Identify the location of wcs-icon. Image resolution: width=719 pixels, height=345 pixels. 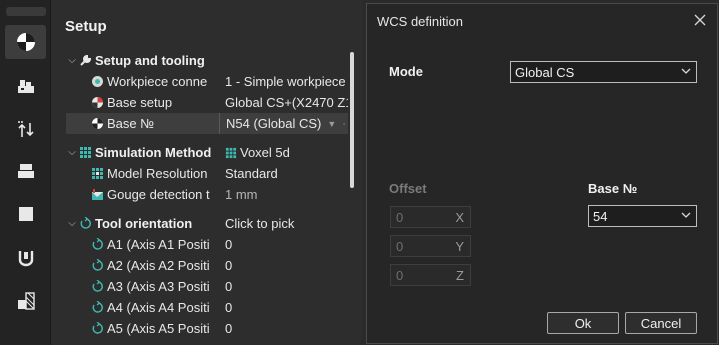
(25, 42).